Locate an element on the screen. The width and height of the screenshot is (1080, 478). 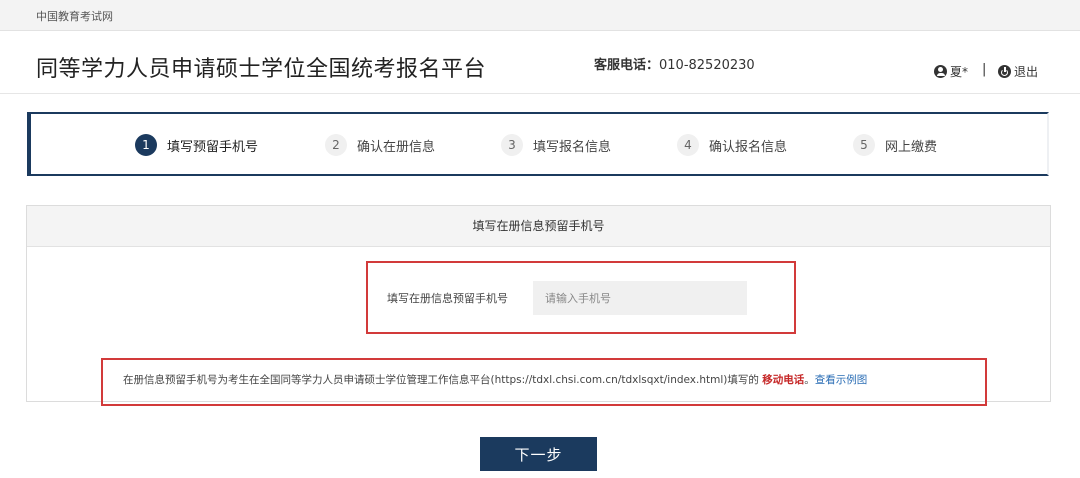
panel-title: 填写在册信息预留手机号 is located at coordinates (538, 226).